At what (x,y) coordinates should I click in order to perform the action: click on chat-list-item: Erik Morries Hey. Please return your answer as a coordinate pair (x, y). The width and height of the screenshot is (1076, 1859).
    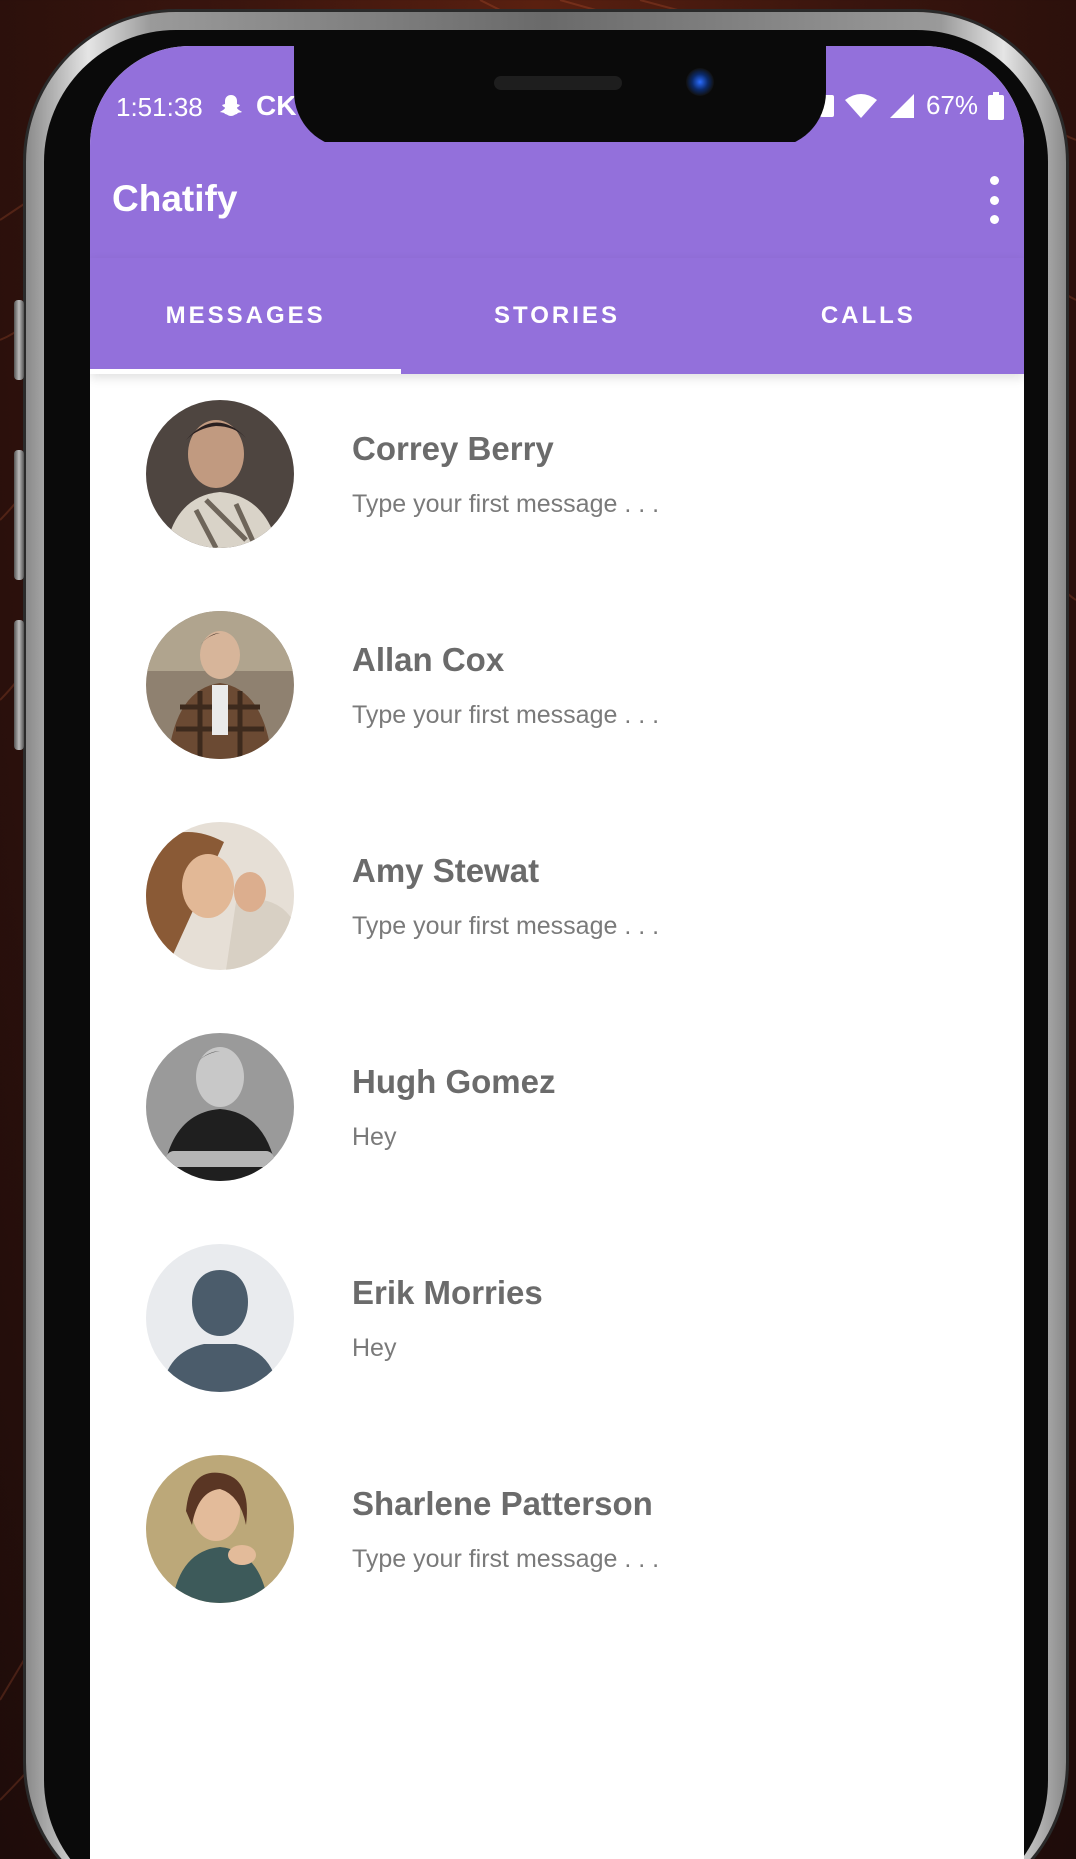
    Looking at the image, I should click on (557, 1323).